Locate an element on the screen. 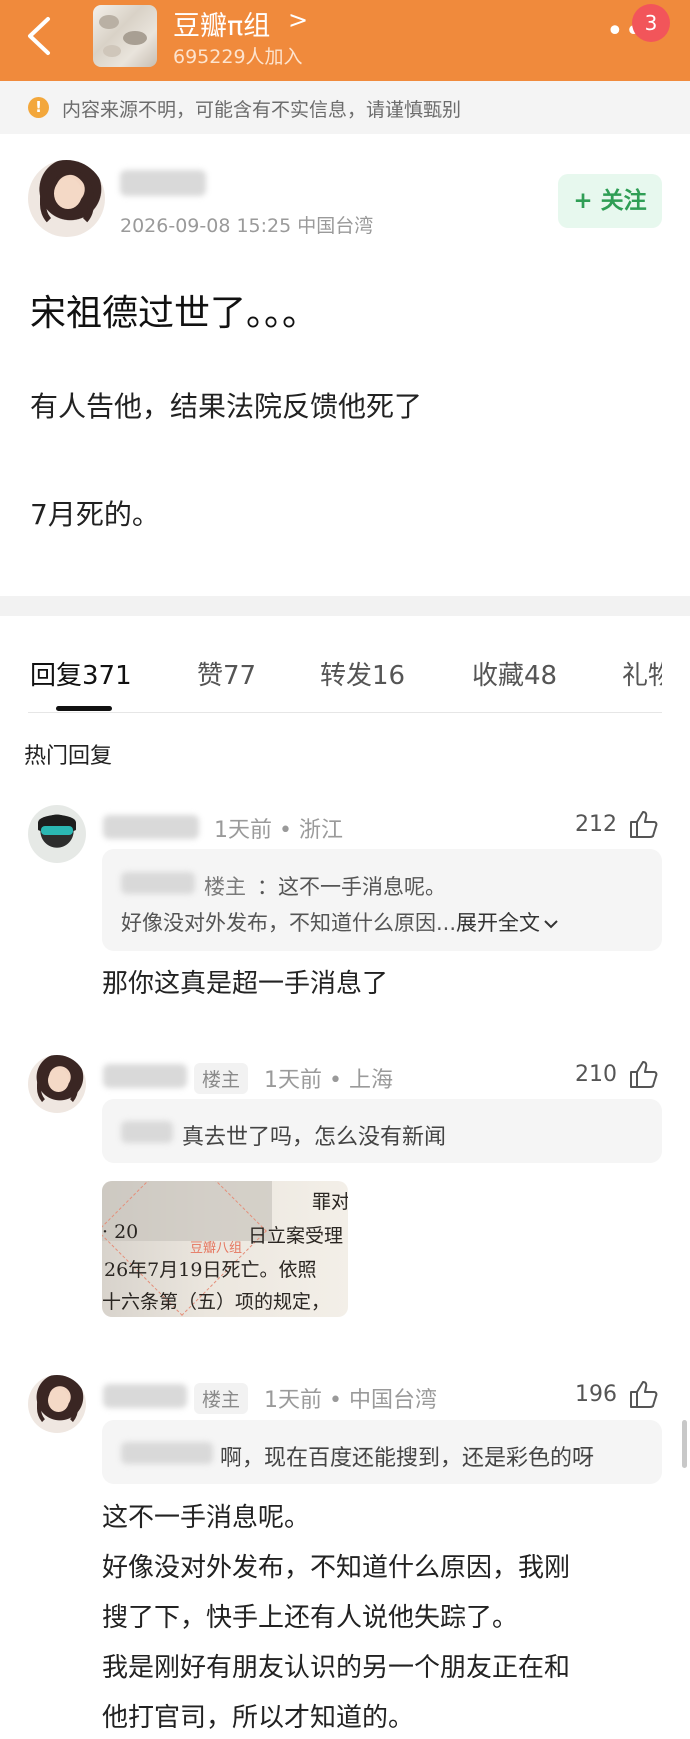 The height and width of the screenshot is (1739, 690). scrollbar-thumb is located at coordinates (684, 1444).